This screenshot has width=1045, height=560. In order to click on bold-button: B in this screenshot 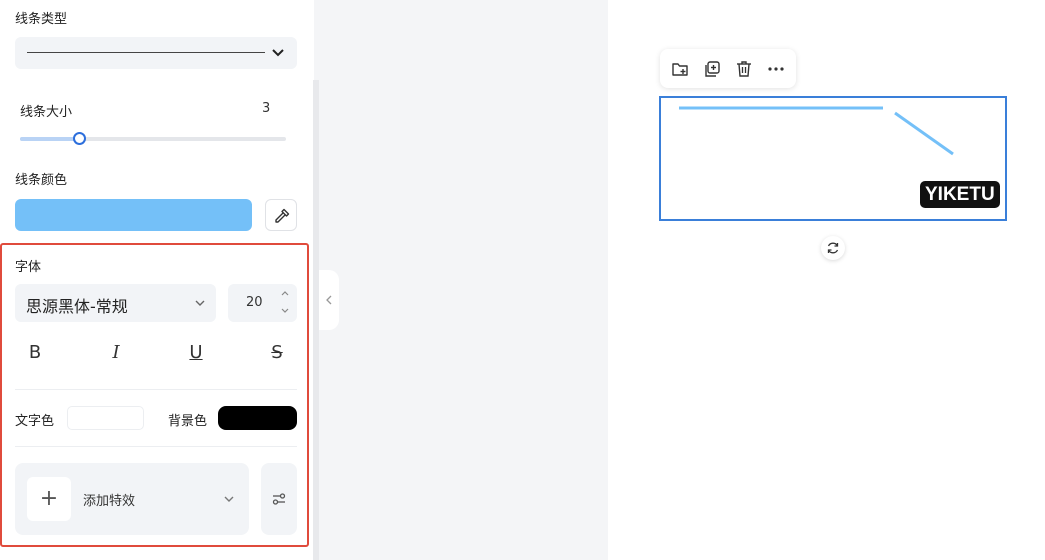, I will do `click(35, 353)`.